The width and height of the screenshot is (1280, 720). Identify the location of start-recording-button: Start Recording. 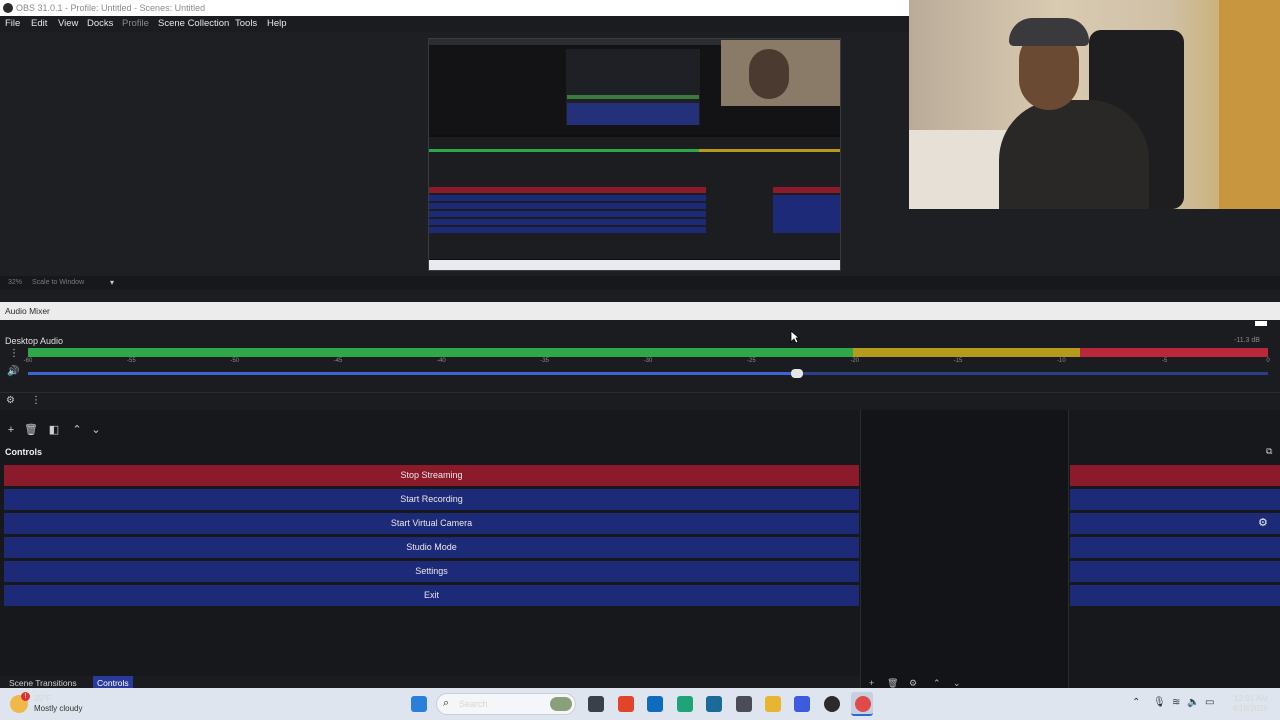
(431, 499).